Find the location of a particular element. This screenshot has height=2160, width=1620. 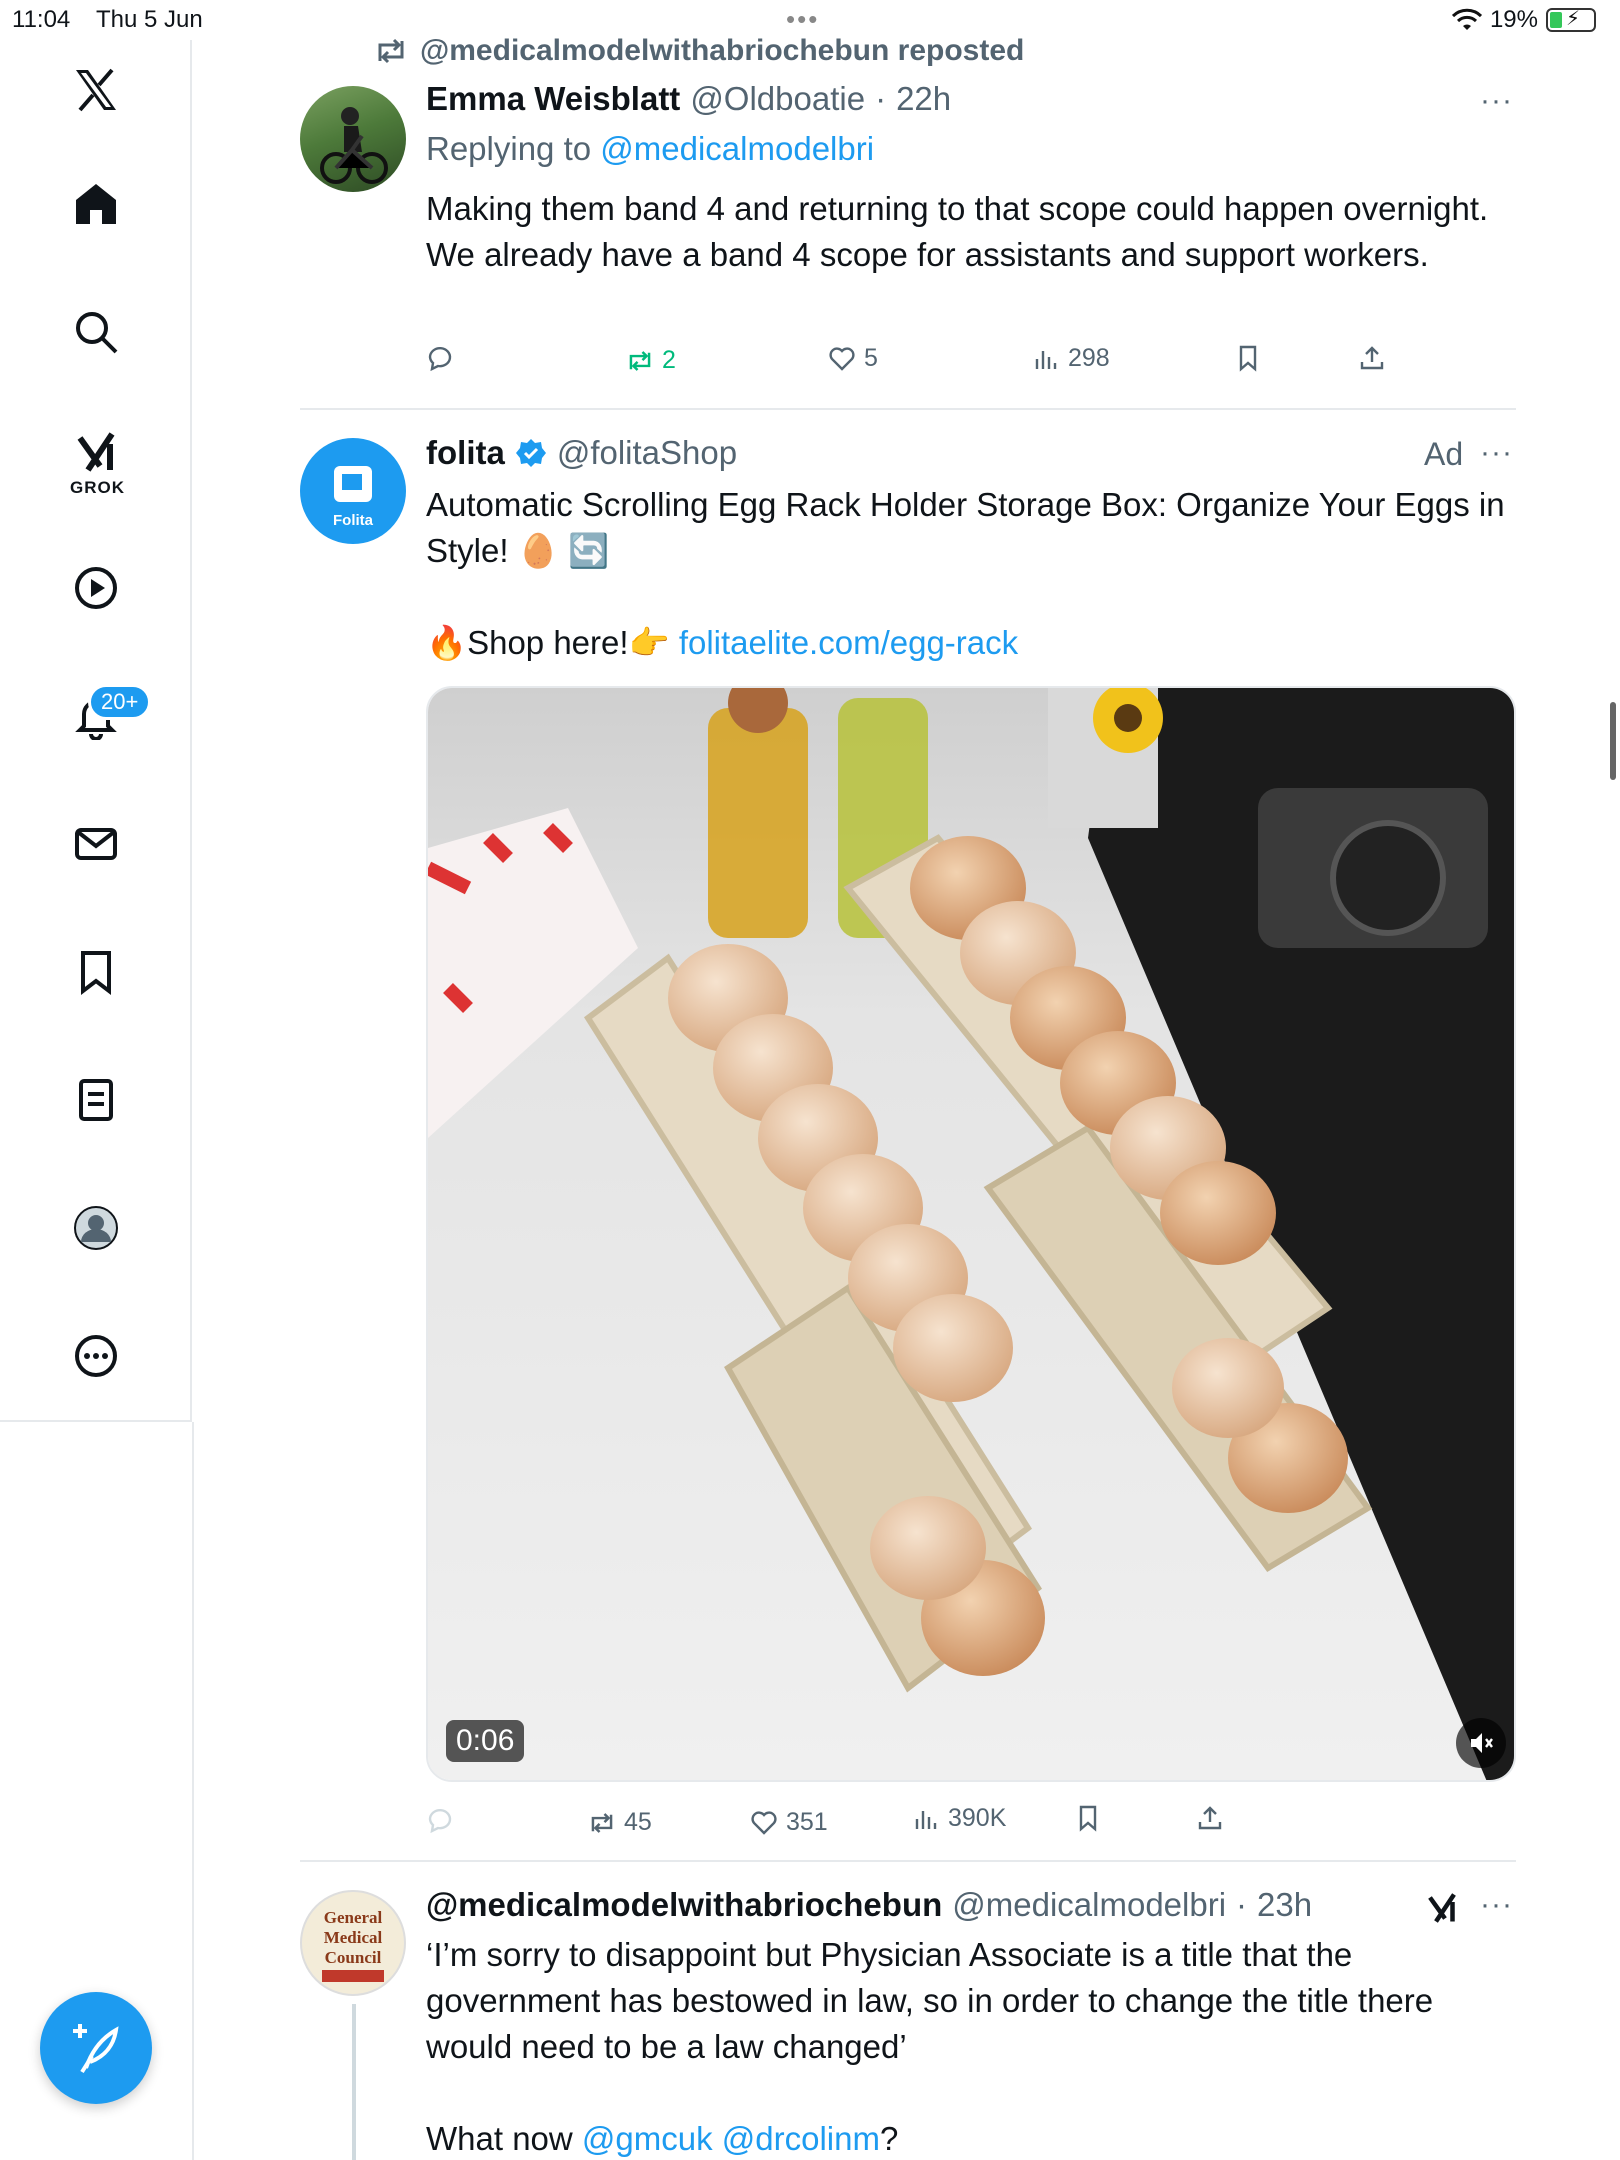

retweet-button: 2 is located at coordinates (651, 360).